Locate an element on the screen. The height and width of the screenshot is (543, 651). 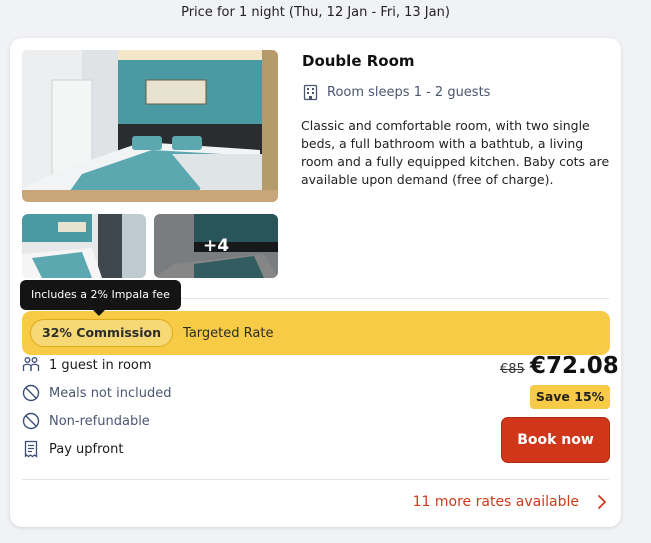
original-price: €85 is located at coordinates (512, 369).